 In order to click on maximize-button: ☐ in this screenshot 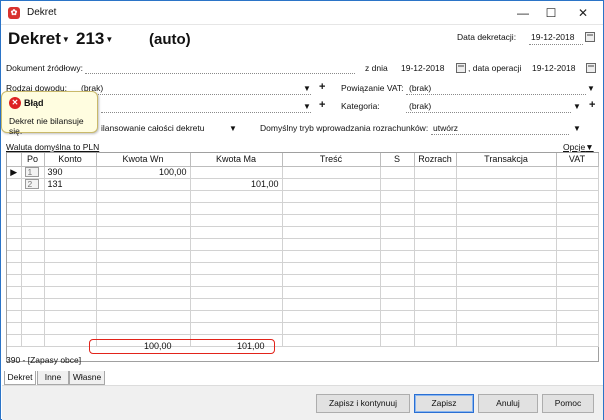, I will do `click(551, 13)`.